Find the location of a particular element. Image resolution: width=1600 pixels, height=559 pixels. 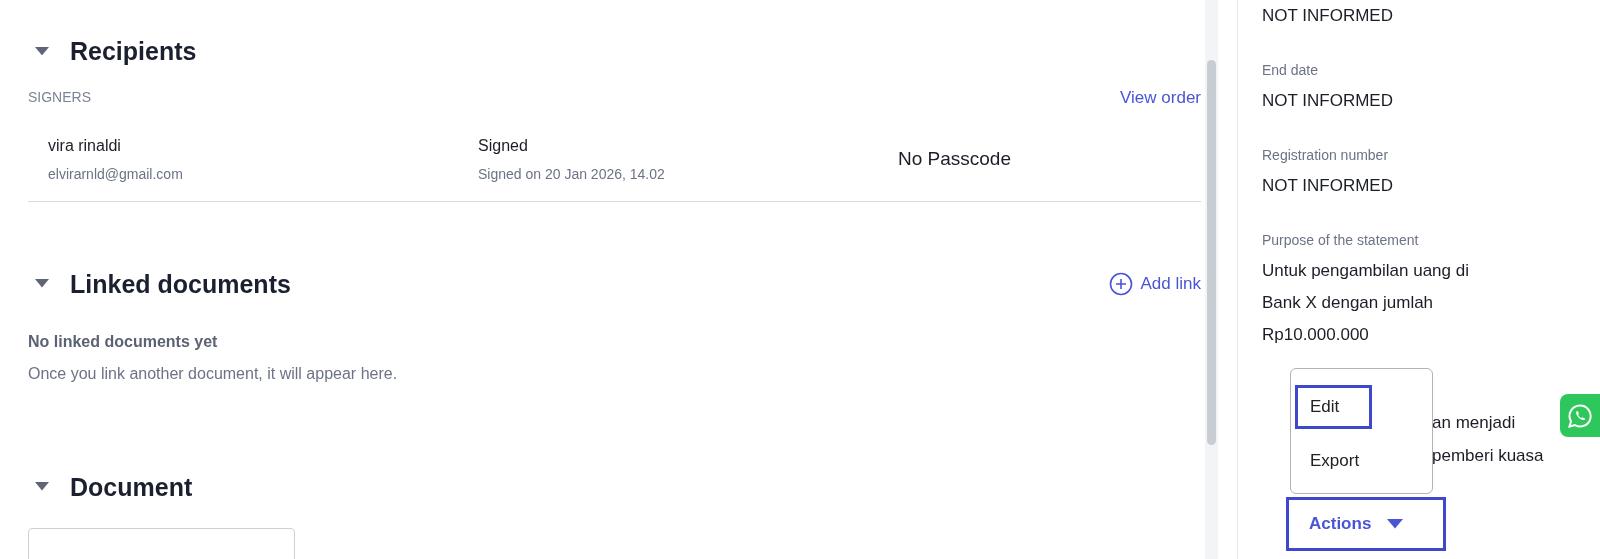

chat-icon is located at coordinates (1580, 415).